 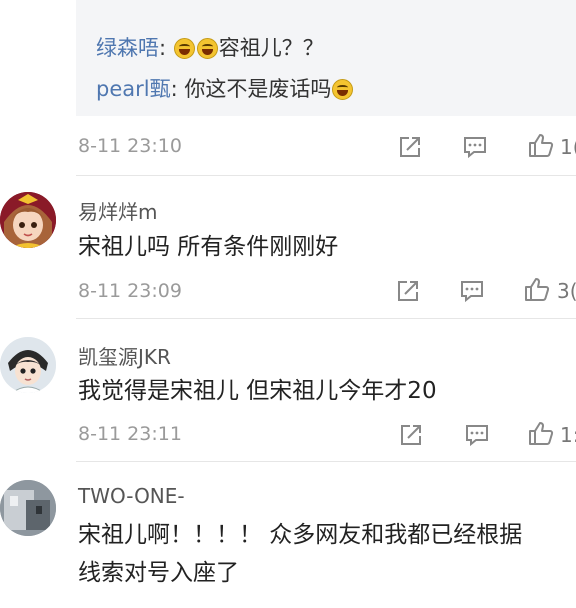 I want to click on comment-time: 8-11 23:11, so click(x=130, y=434).